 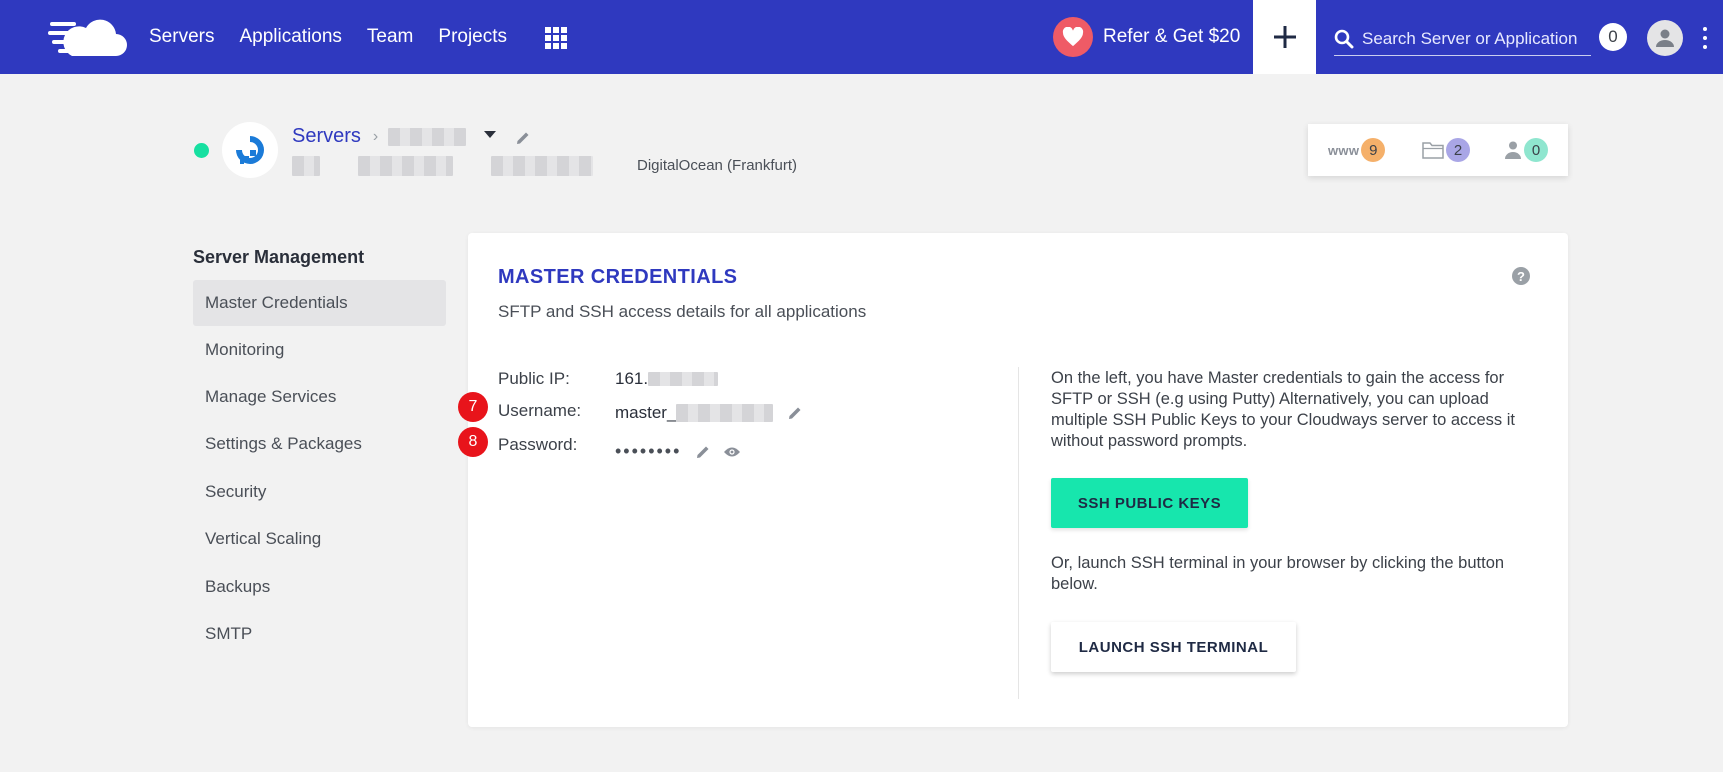 I want to click on server-size-redacted, so click(x=306, y=166).